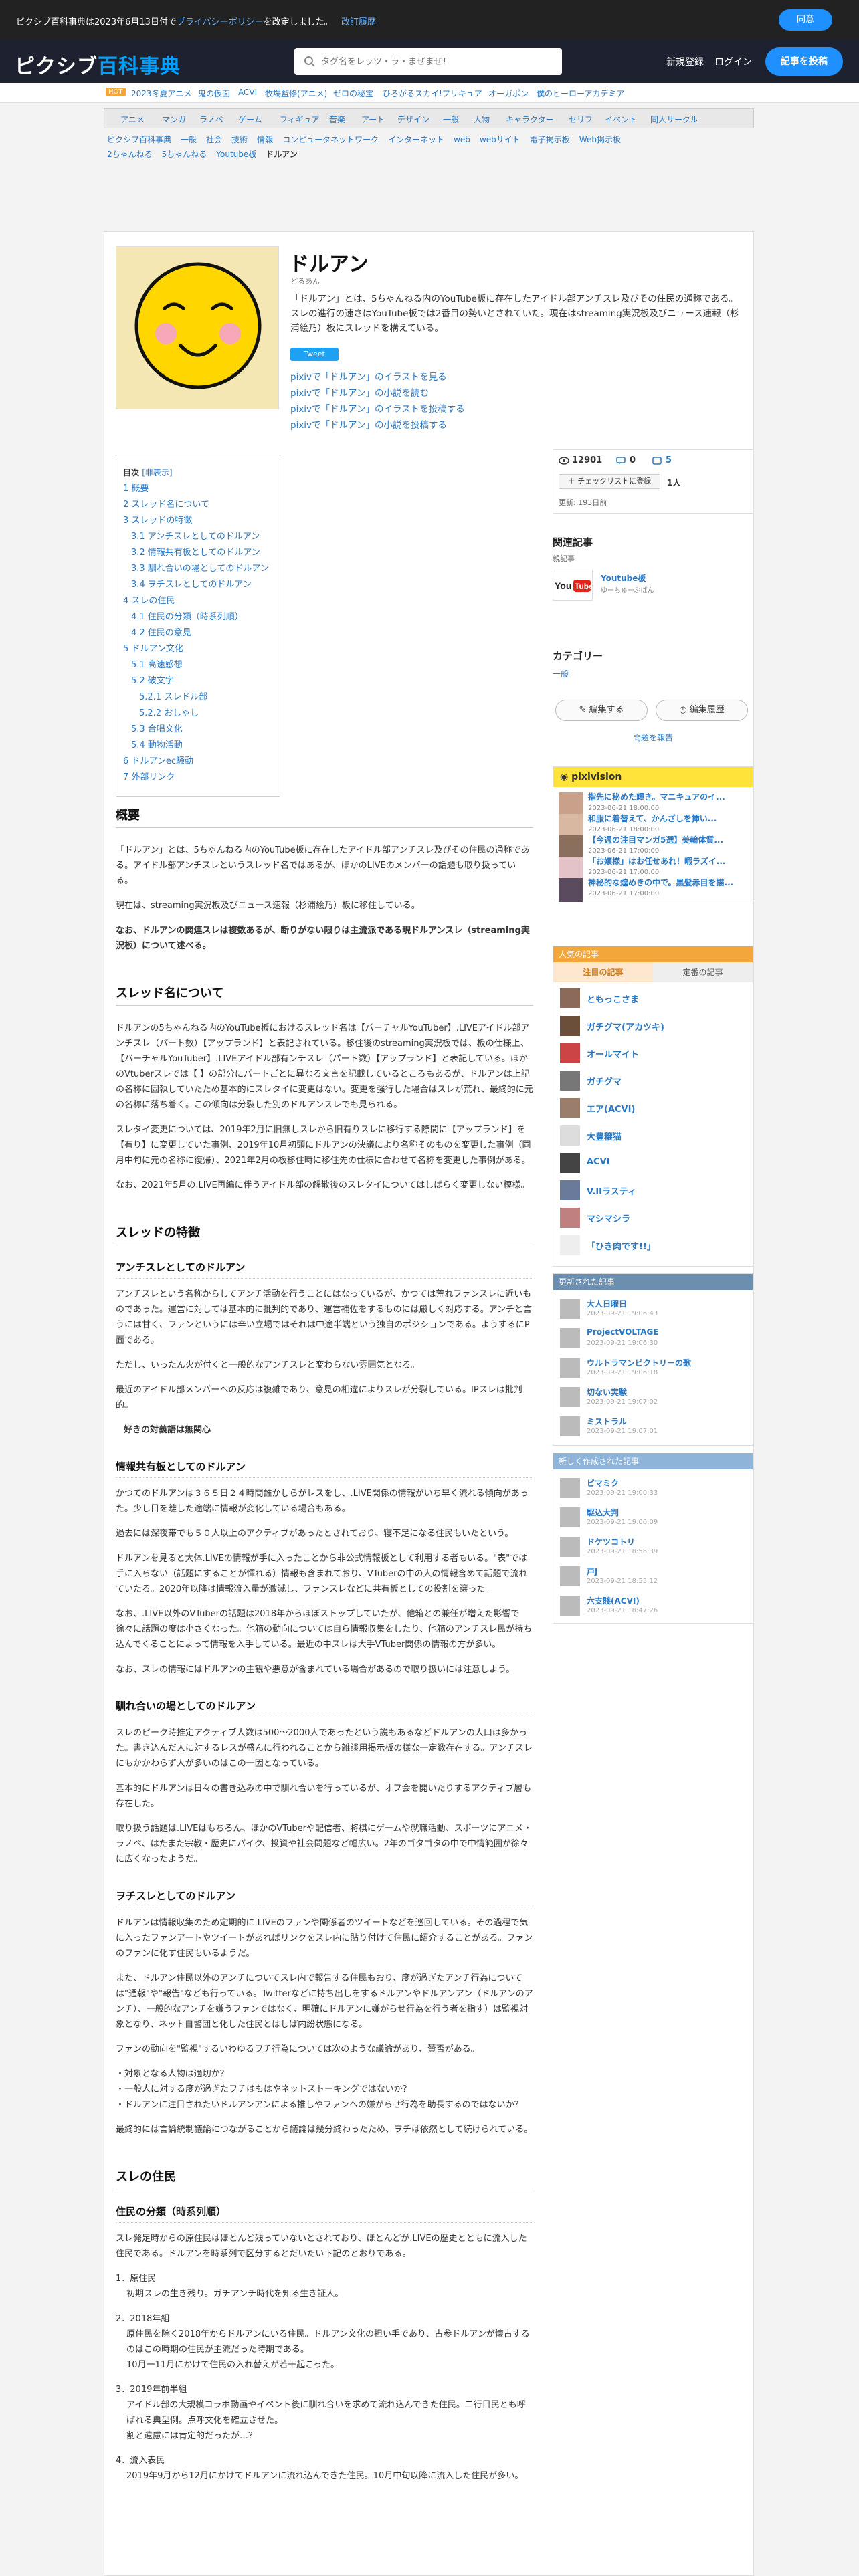 The width and height of the screenshot is (859, 2576). Describe the element at coordinates (733, 61) in the screenshot. I see `login-link: ログイン` at that location.